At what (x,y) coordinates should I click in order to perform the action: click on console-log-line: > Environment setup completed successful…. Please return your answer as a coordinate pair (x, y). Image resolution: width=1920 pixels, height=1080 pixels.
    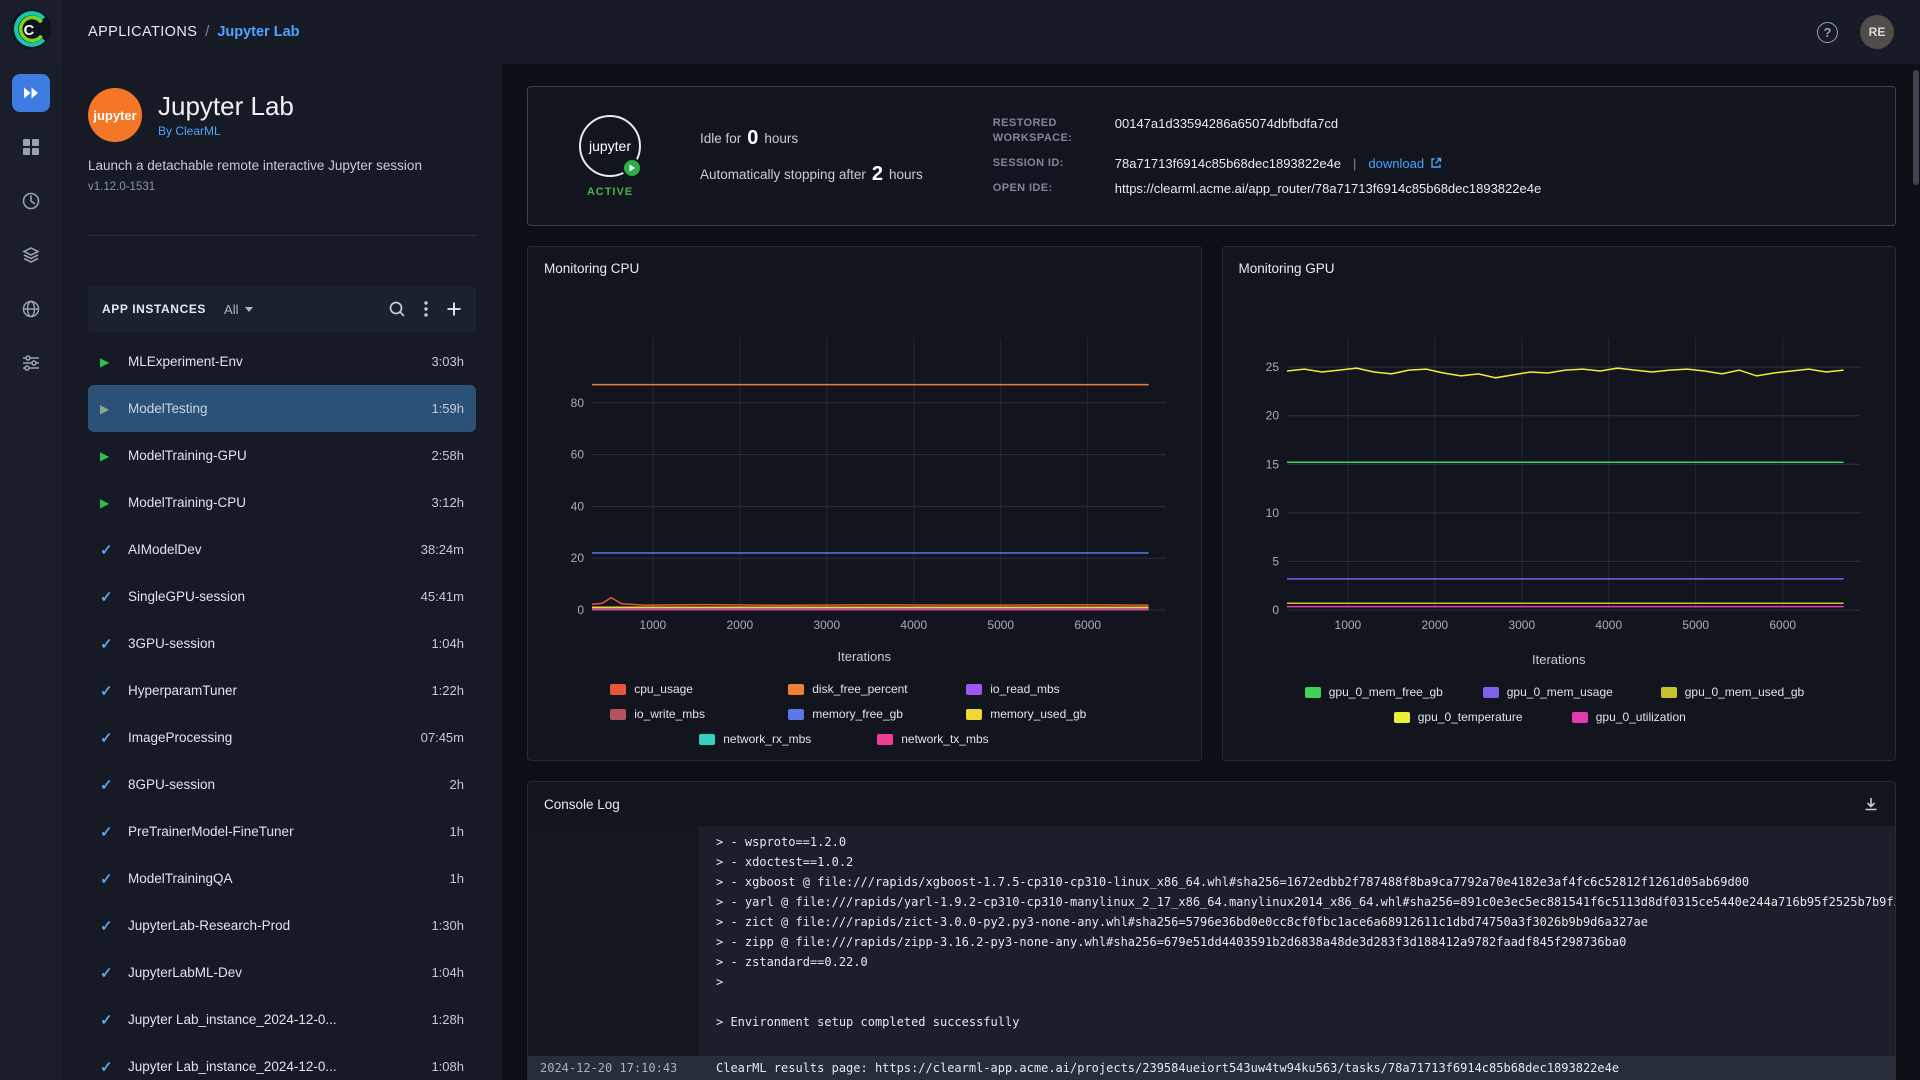
    Looking at the image, I should click on (1211, 1022).